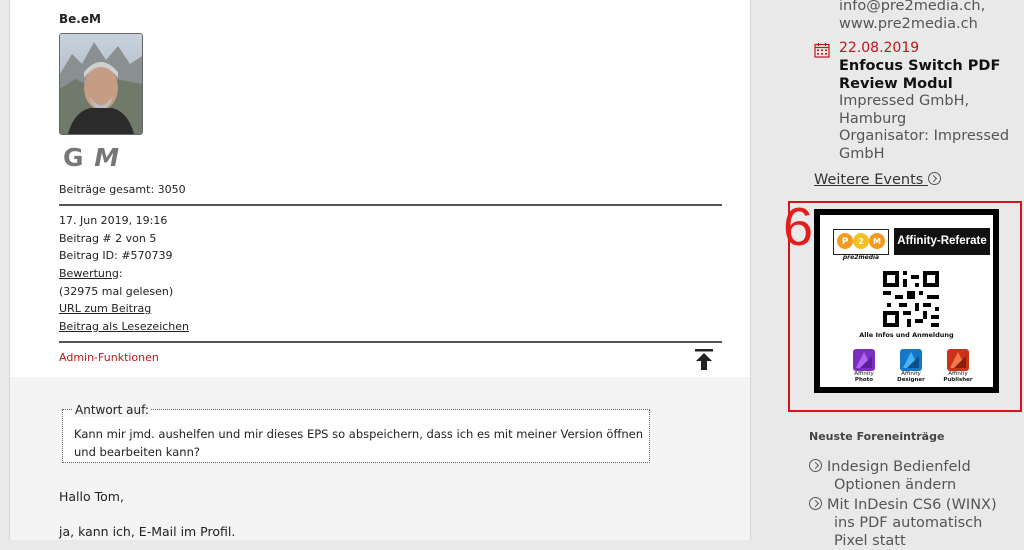  I want to click on affinity-designer-app: Affinity Designer, so click(911, 366).